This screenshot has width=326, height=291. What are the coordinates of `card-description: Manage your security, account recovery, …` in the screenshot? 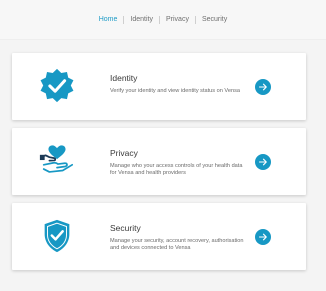 It's located at (177, 244).